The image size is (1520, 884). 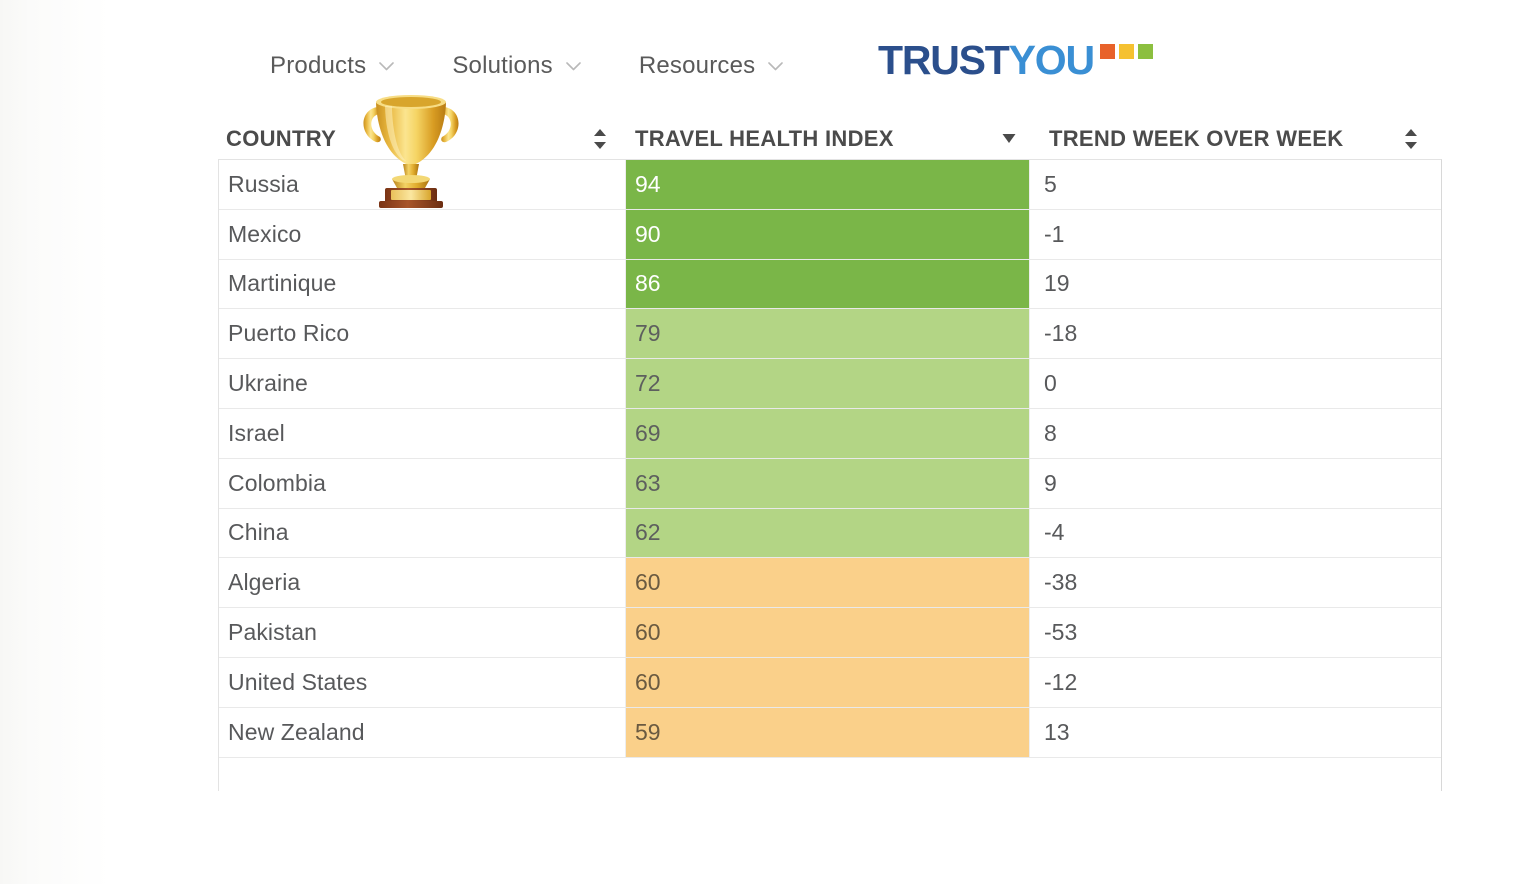 I want to click on column-header-travel-health-index: TRAVEL HEALTH INDEX, so click(x=831, y=138).